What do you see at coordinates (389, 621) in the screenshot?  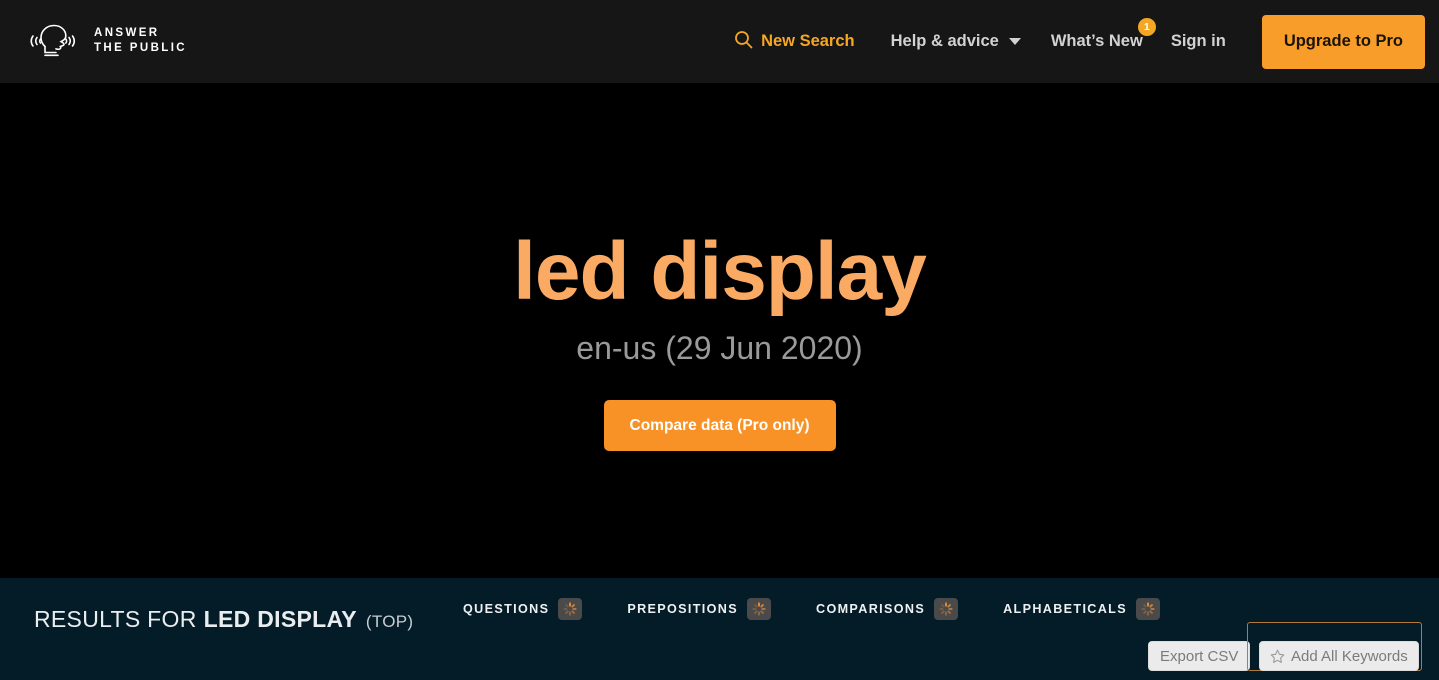 I see `results-scope: (TOP)` at bounding box center [389, 621].